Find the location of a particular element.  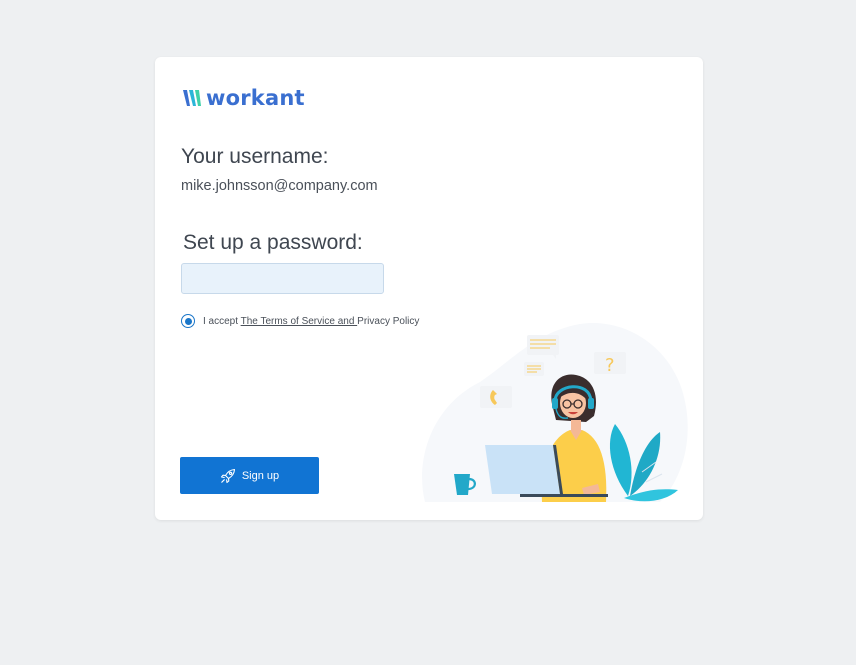

sign-up-button: Sign up is located at coordinates (249, 475).